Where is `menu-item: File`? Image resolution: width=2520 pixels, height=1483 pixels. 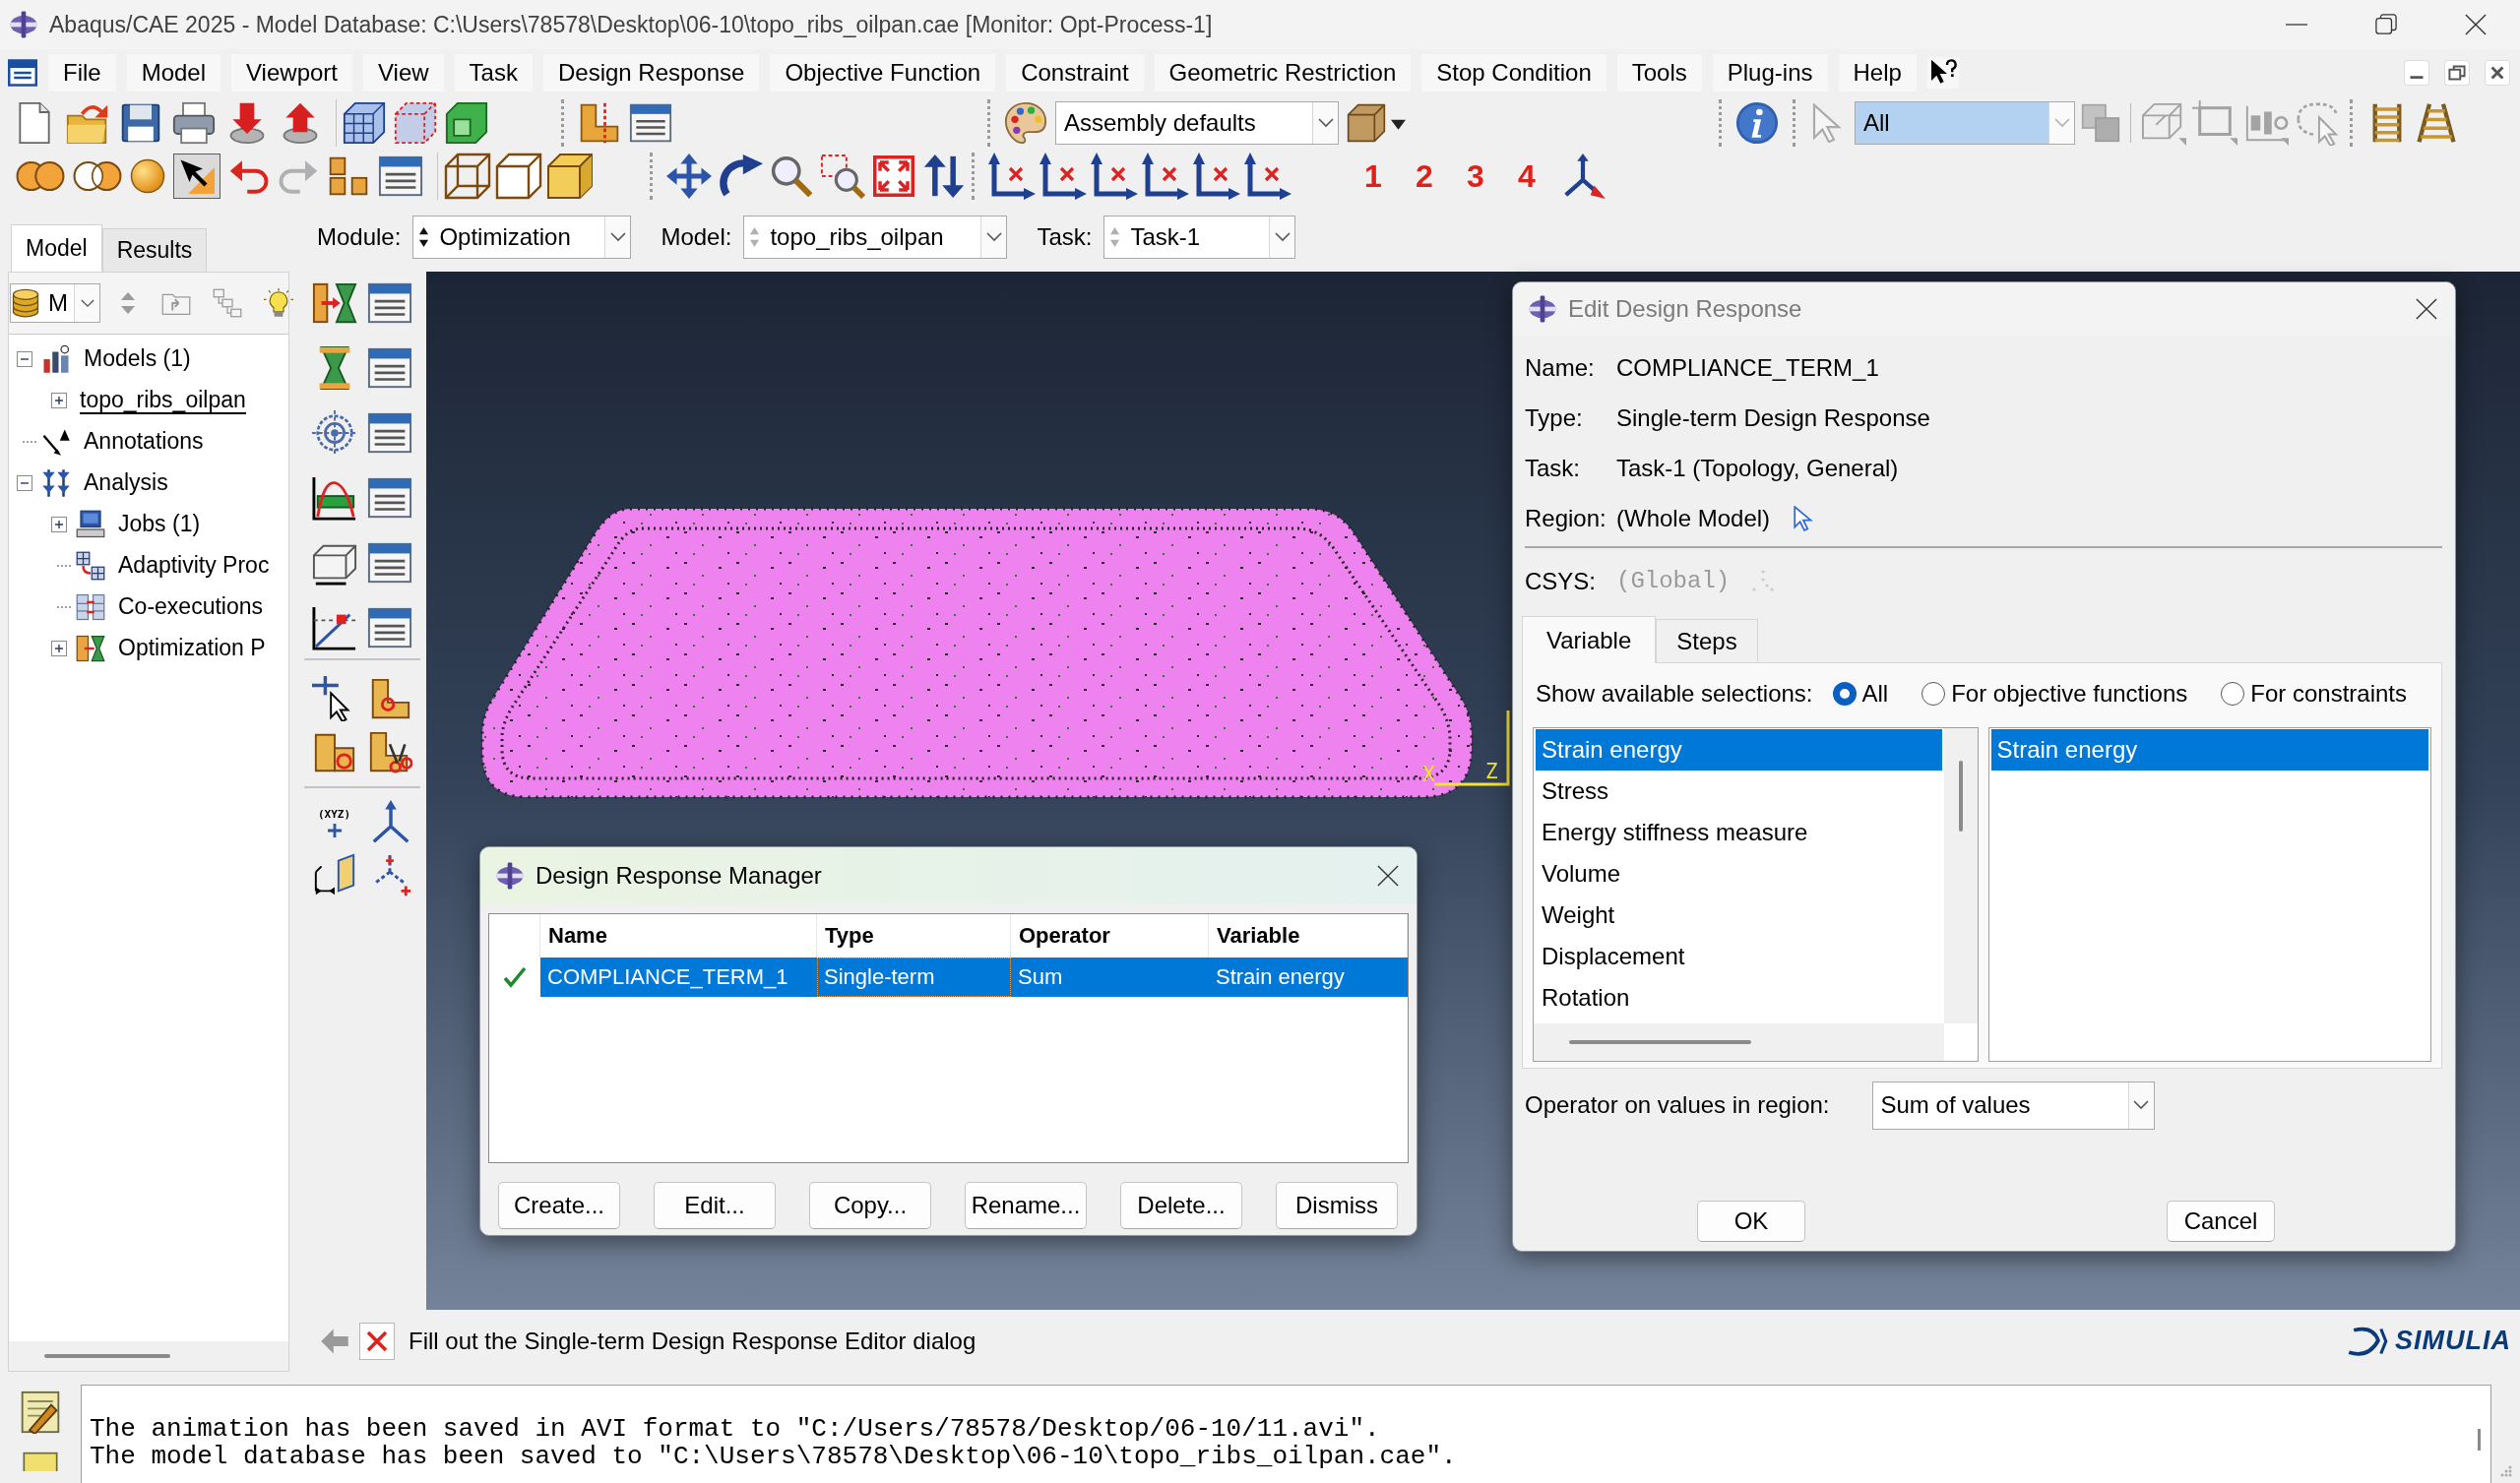 menu-item: File is located at coordinates (82, 73).